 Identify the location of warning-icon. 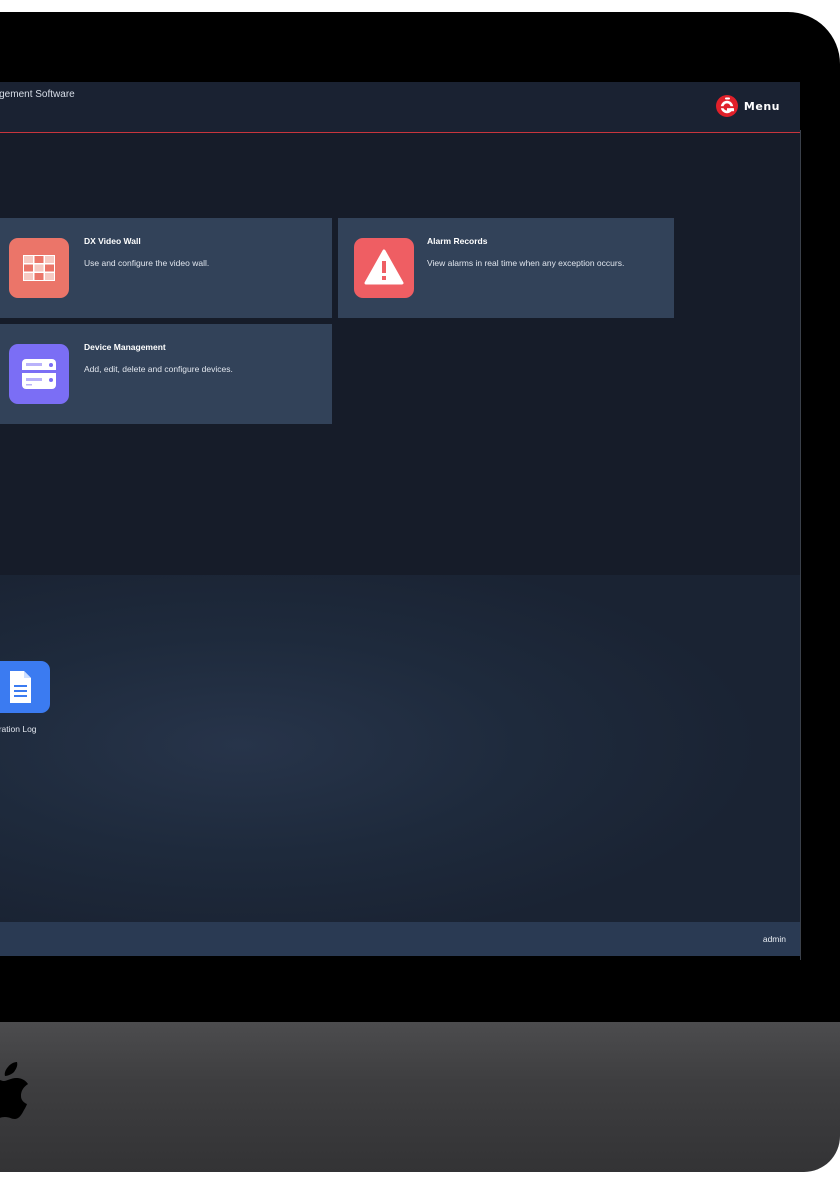
(384, 268).